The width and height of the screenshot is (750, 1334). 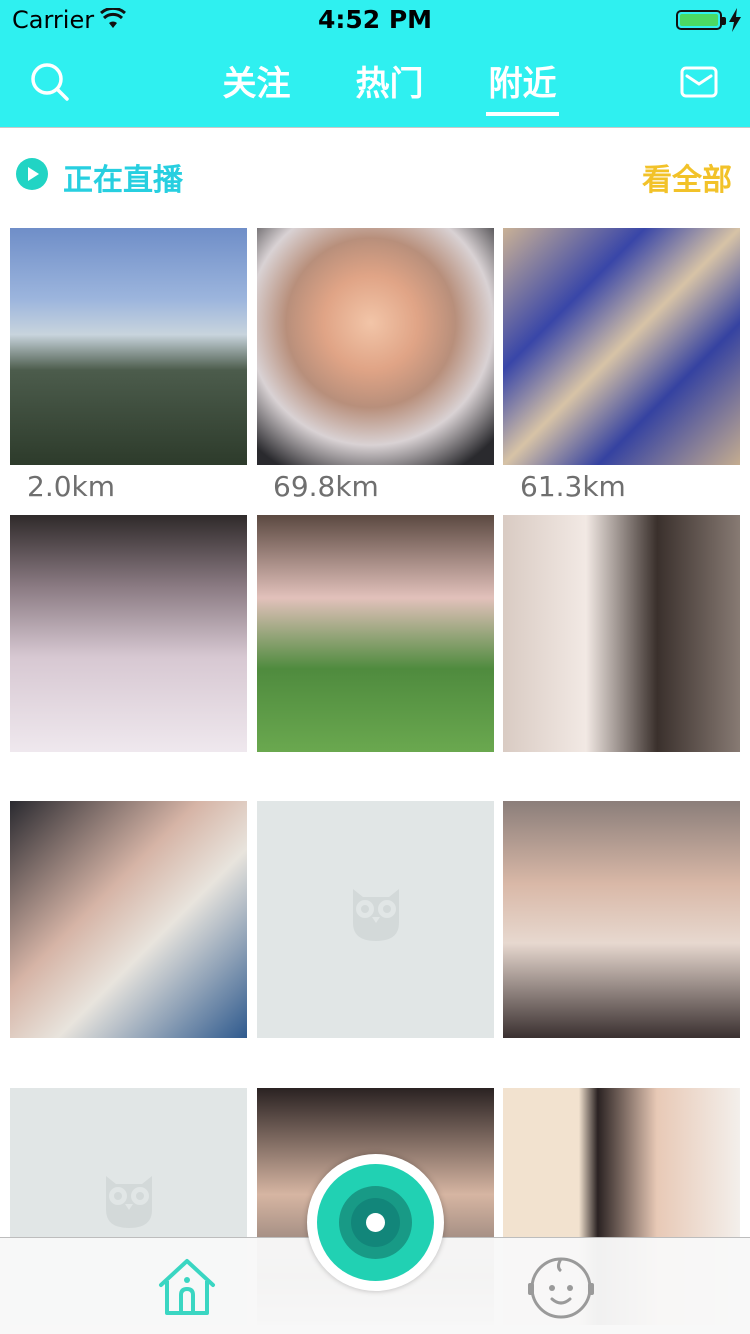 I want to click on tab-nearby: 附近, so click(x=522, y=84).